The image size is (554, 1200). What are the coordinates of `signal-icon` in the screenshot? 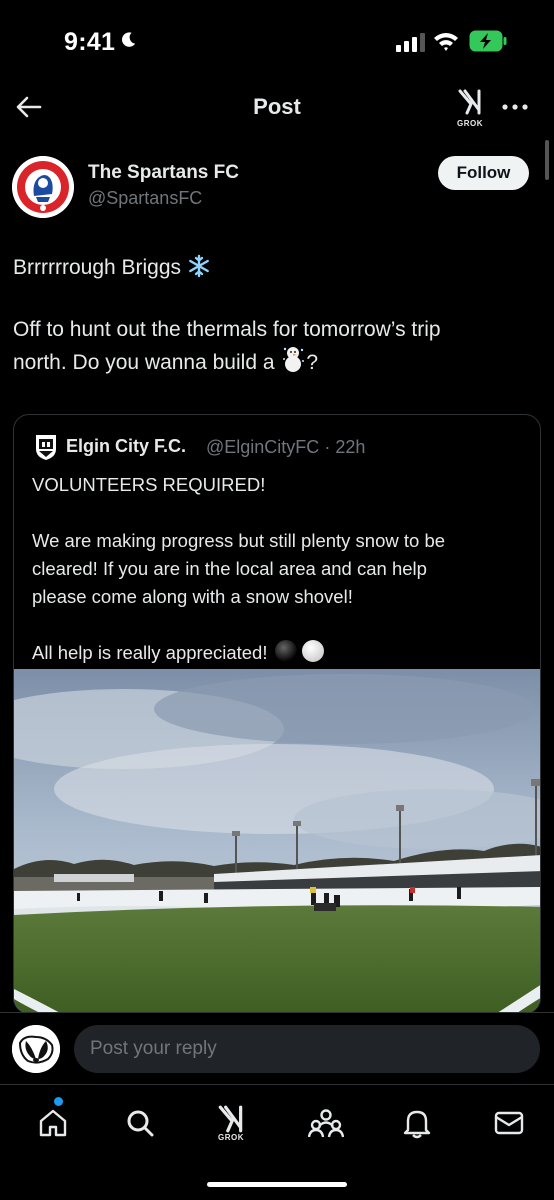 It's located at (410, 42).